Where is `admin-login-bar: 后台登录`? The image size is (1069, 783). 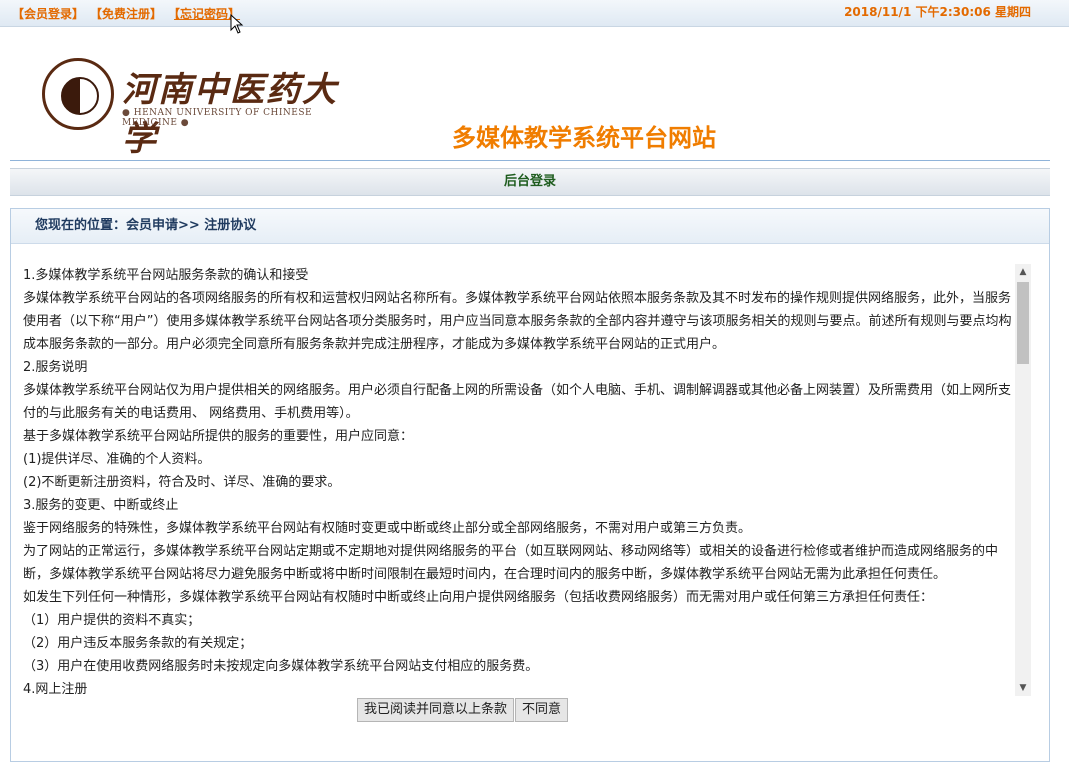 admin-login-bar: 后台登录 is located at coordinates (530, 182).